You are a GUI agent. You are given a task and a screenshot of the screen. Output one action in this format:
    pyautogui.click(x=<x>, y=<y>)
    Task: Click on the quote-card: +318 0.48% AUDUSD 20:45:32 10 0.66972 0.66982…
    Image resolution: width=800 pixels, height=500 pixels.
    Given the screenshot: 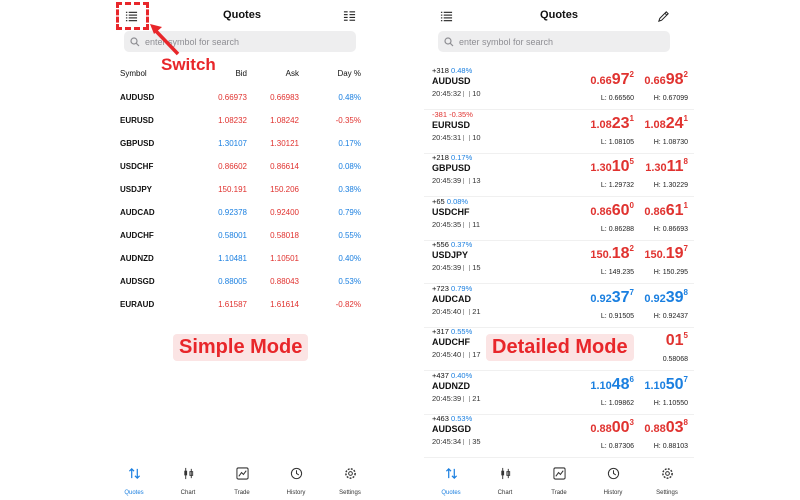 What is the action you would take?
    pyautogui.click(x=559, y=88)
    